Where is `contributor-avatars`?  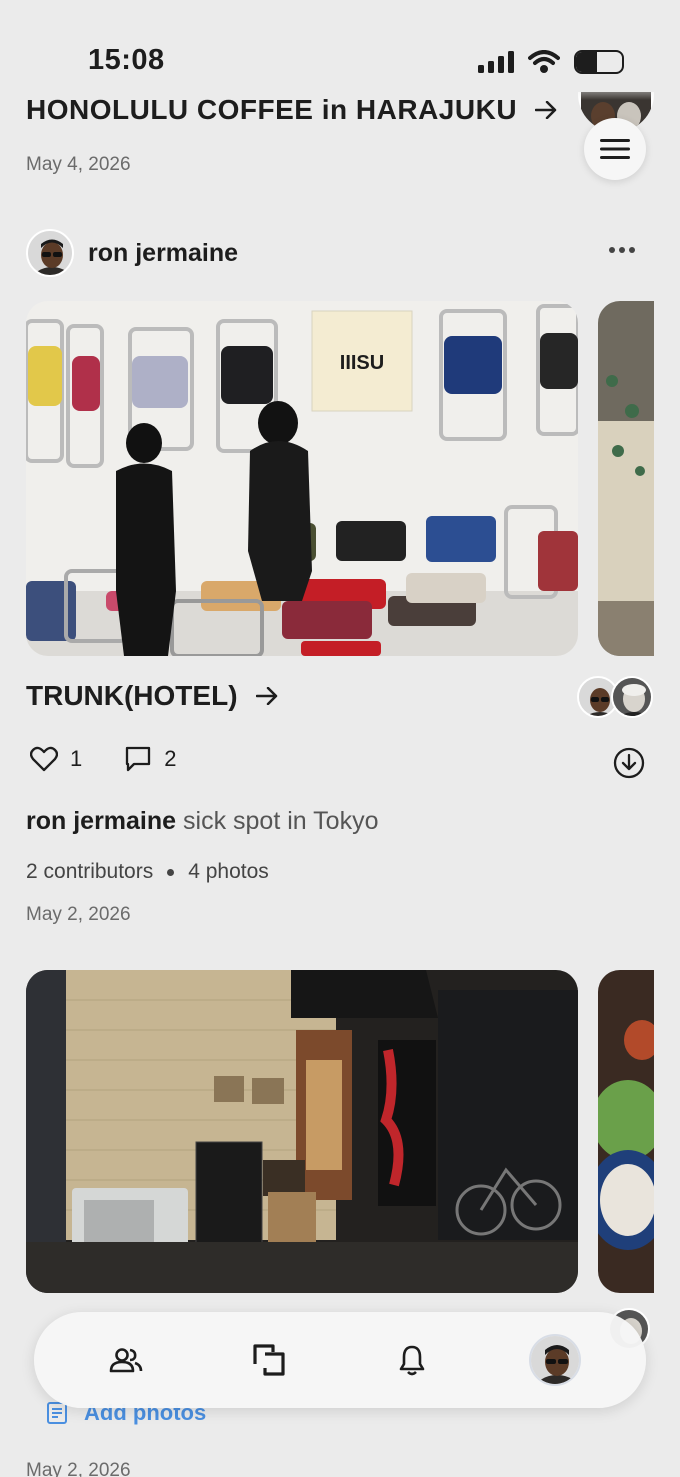 contributor-avatars is located at coordinates (615, 697).